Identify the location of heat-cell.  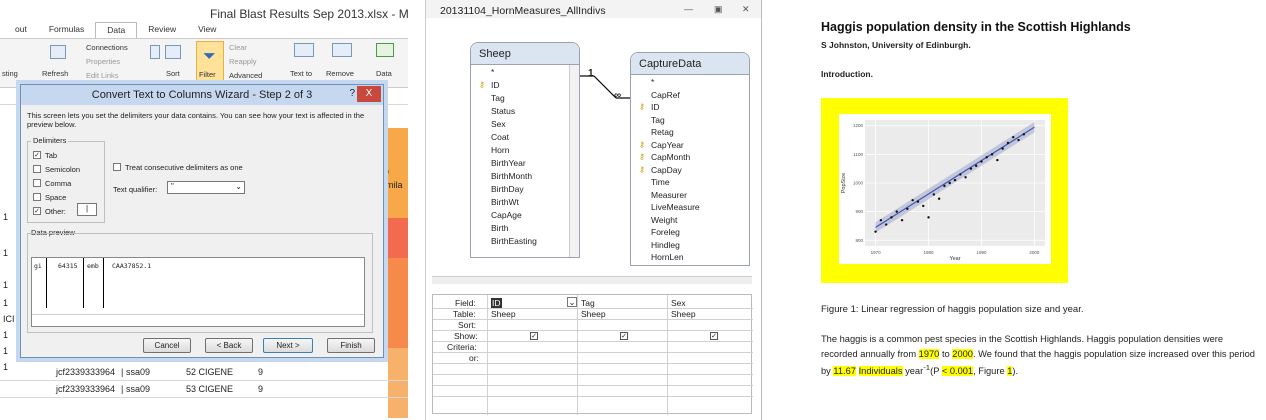
(398, 303).